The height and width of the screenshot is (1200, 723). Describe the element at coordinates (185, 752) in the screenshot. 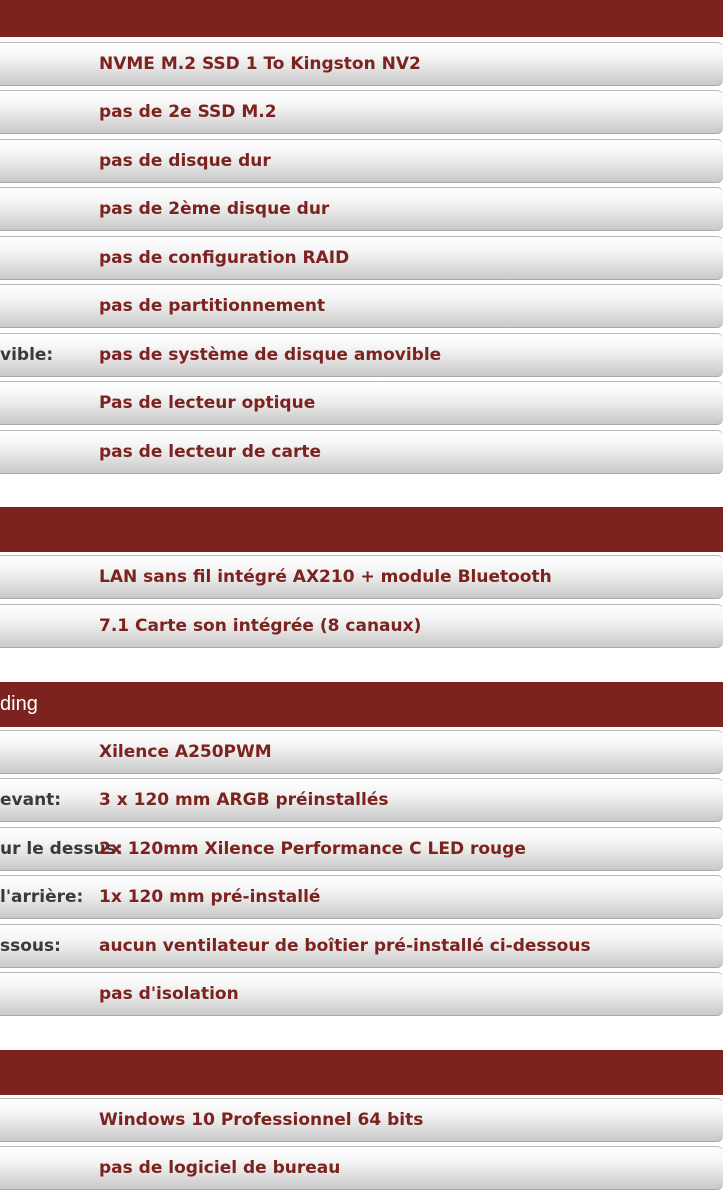

I see `spec-row-value: Xilence A250PWM` at that location.